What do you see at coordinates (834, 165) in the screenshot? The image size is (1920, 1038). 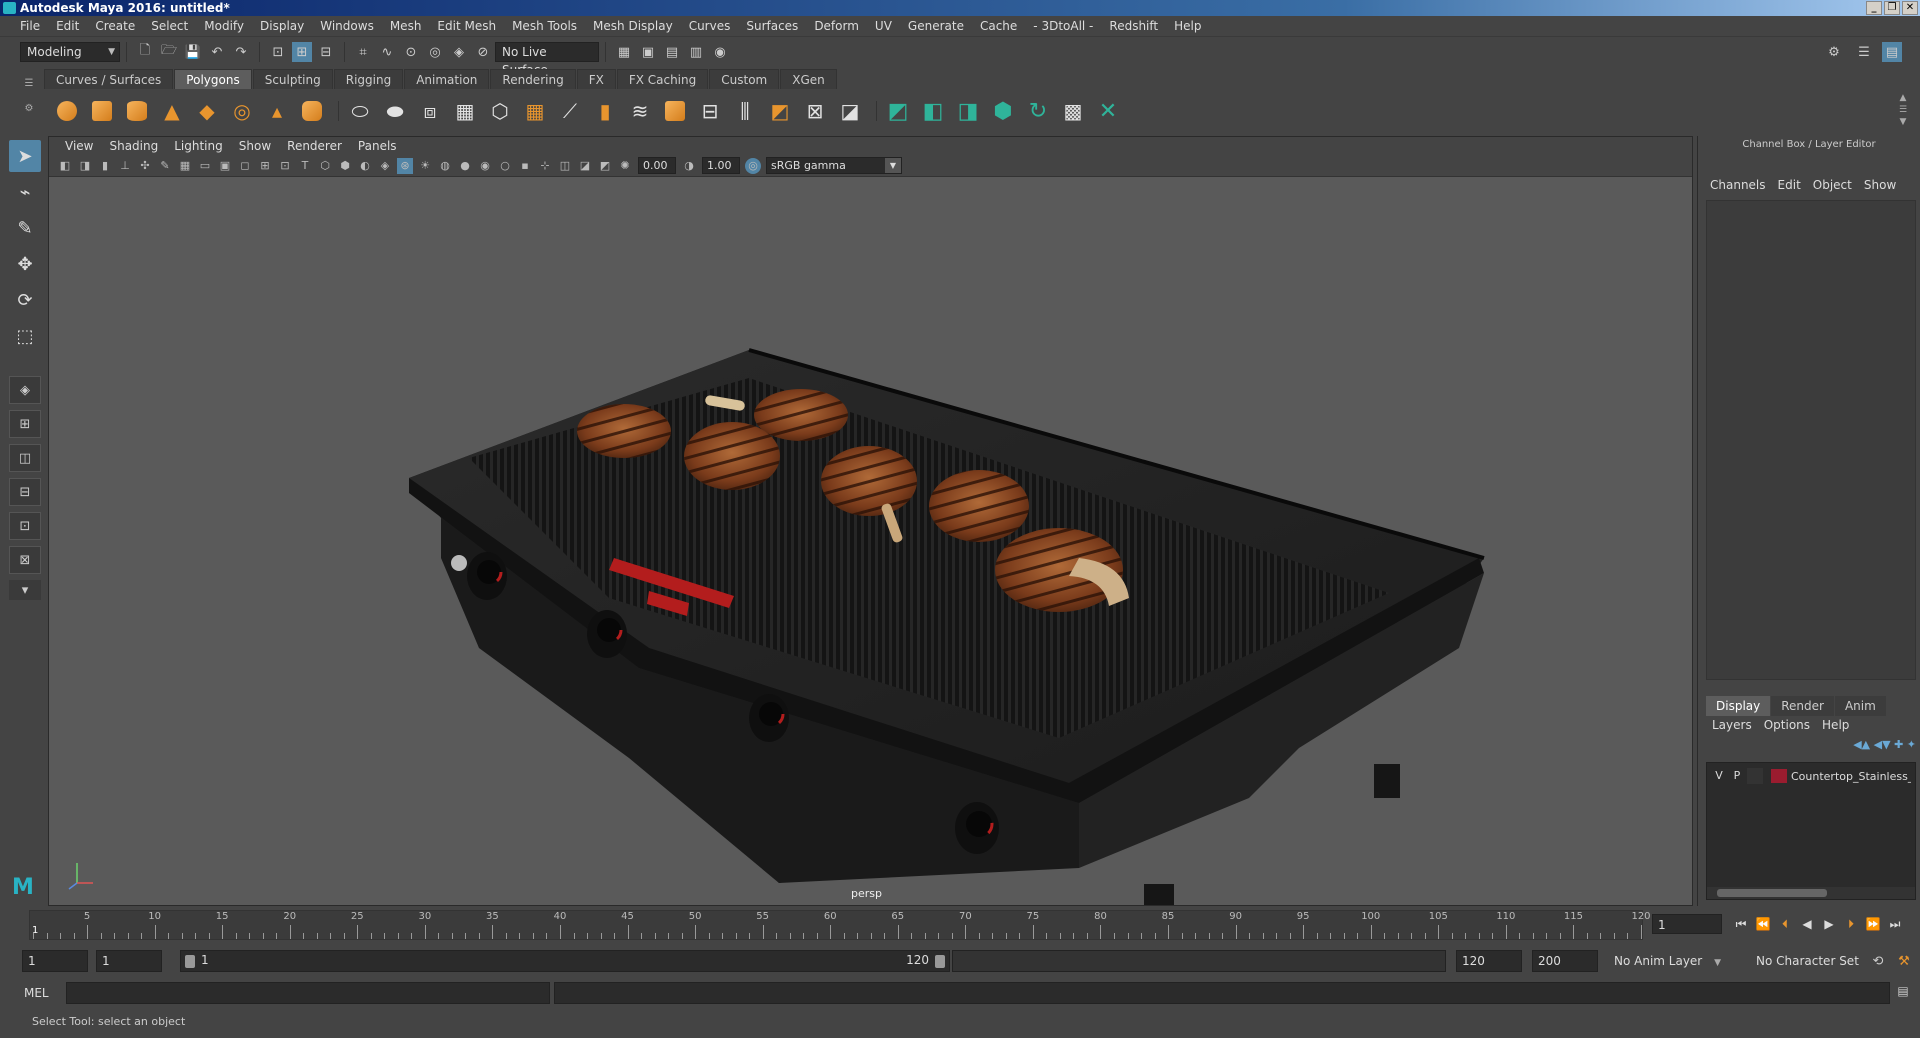 I see `color-space-dropdown: sRGB gamma ▼` at bounding box center [834, 165].